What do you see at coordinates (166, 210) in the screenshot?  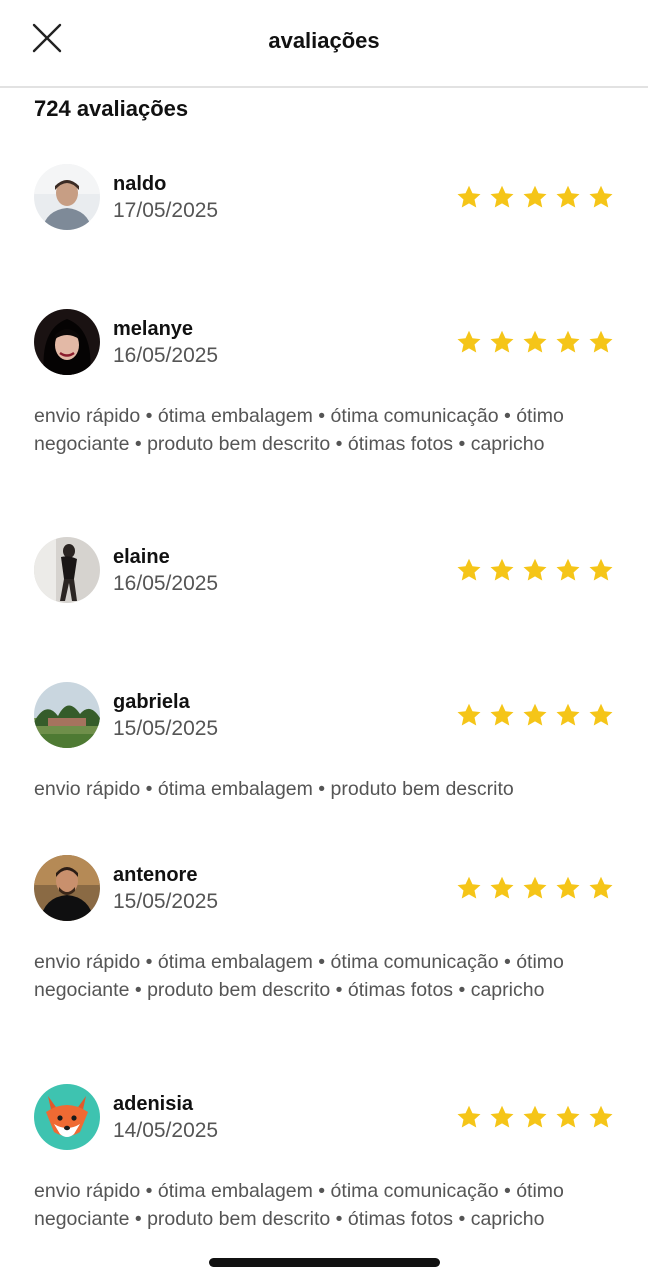 I see `review-date: 17/05/2025` at bounding box center [166, 210].